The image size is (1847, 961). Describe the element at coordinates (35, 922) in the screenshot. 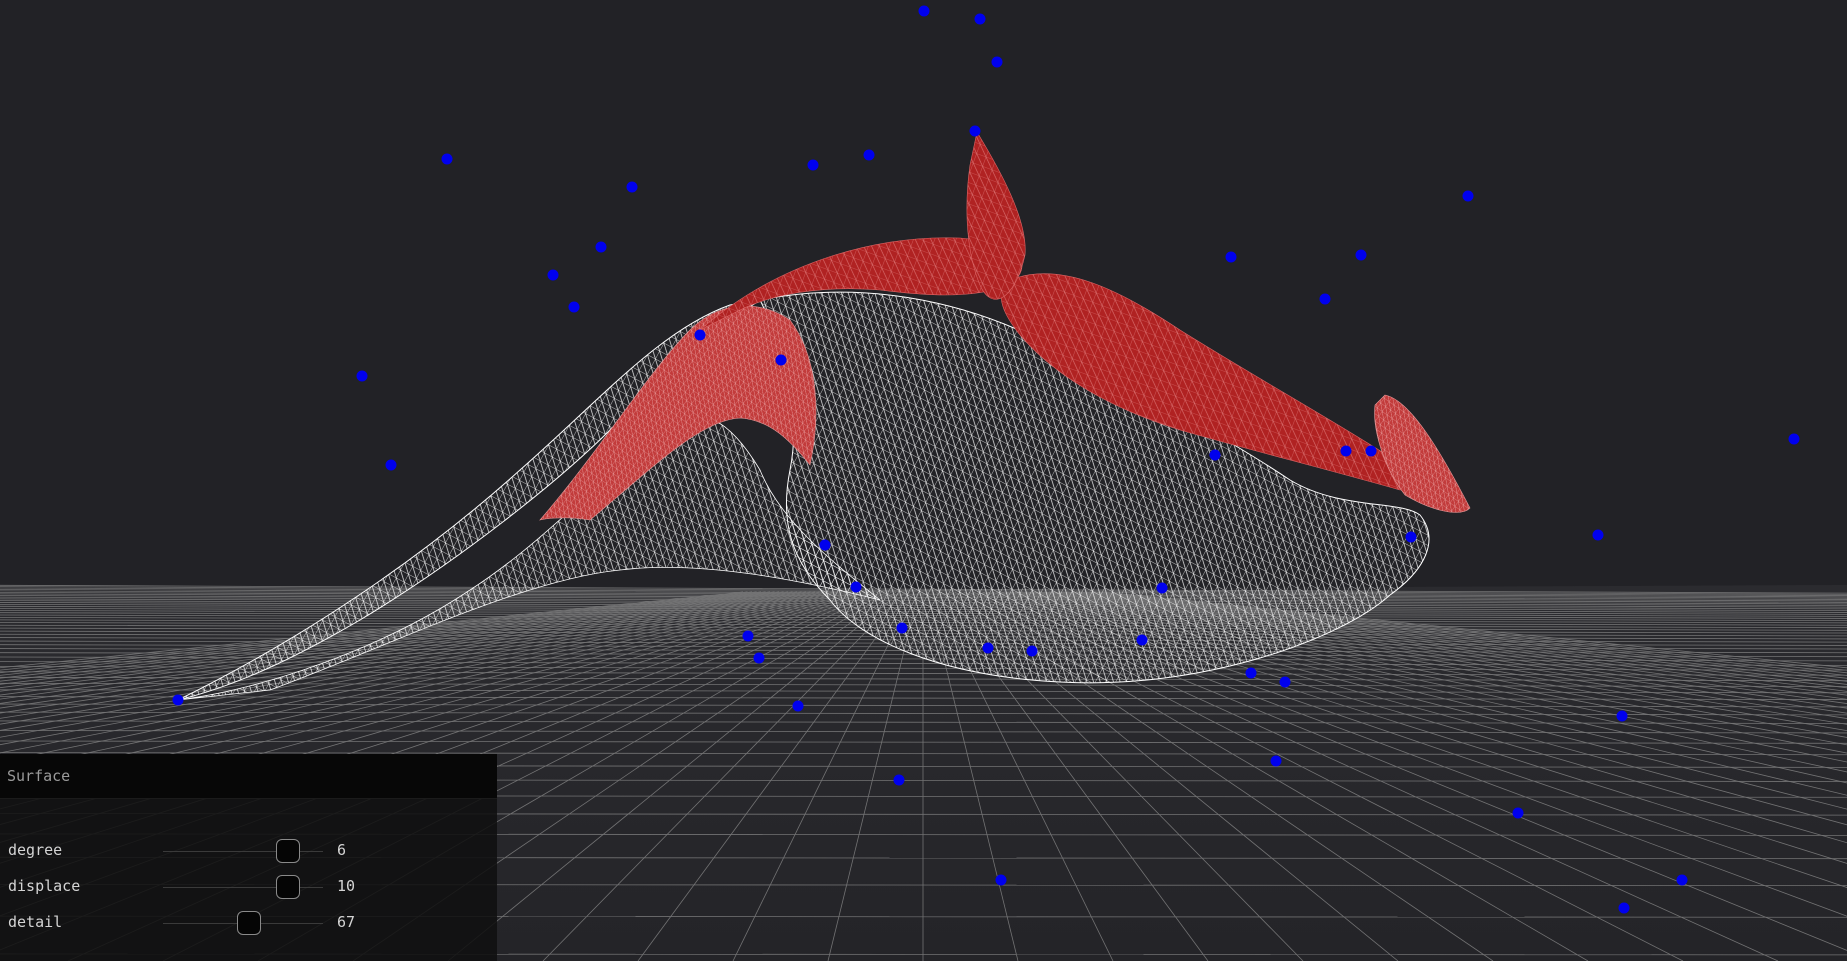

I see `detail-label: detail` at that location.